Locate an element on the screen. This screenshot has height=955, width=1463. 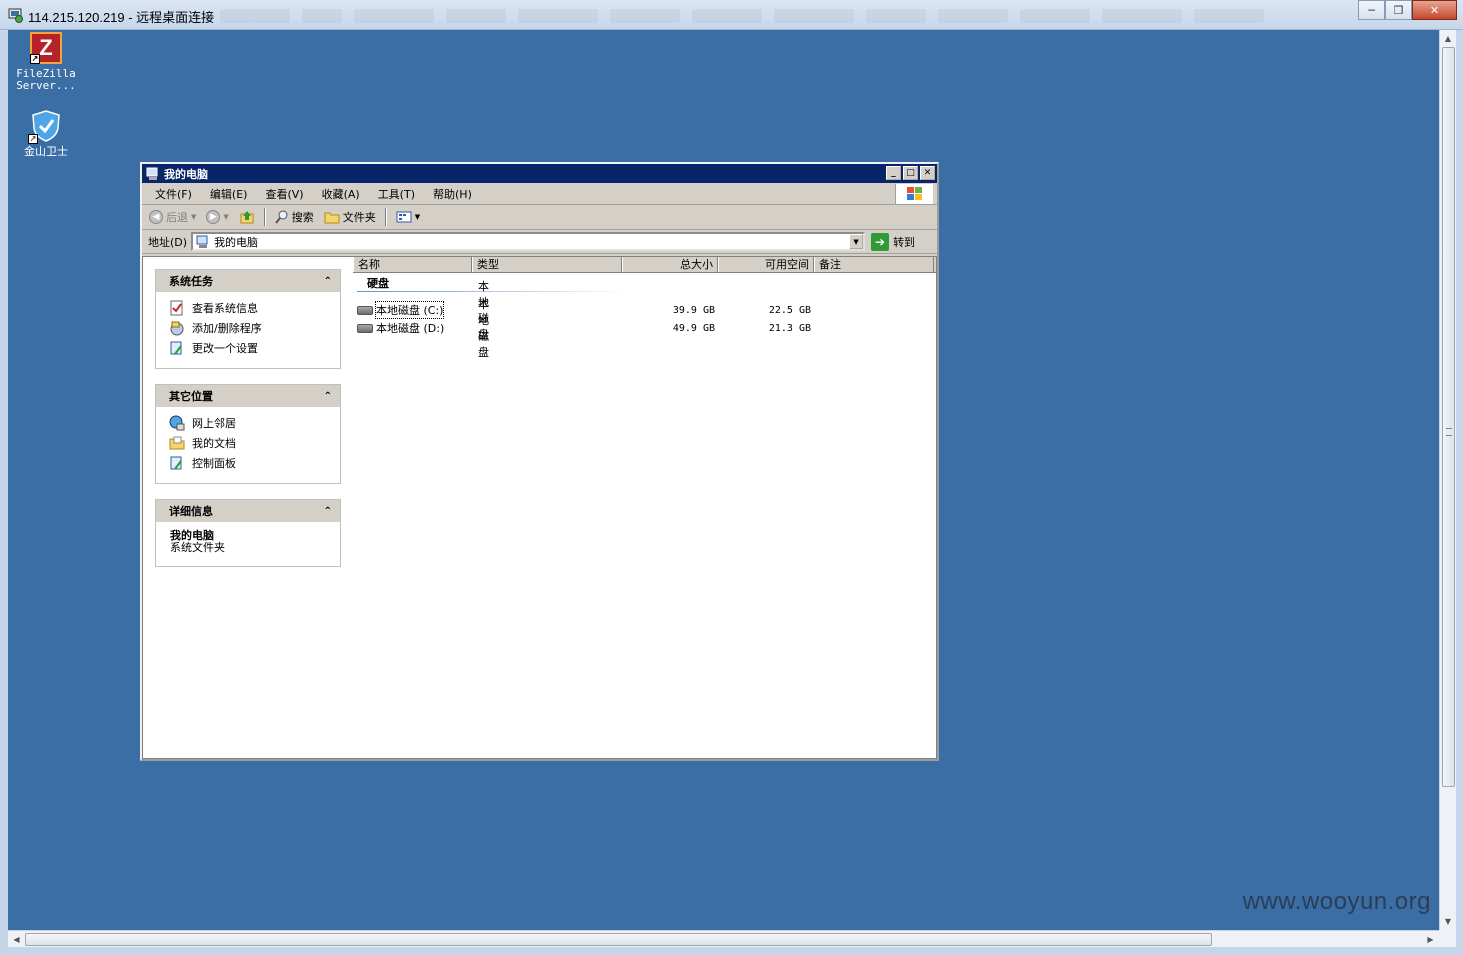
explorer-titlebar: 我的电脑 _ □ ✕ is located at coordinates (539, 173).